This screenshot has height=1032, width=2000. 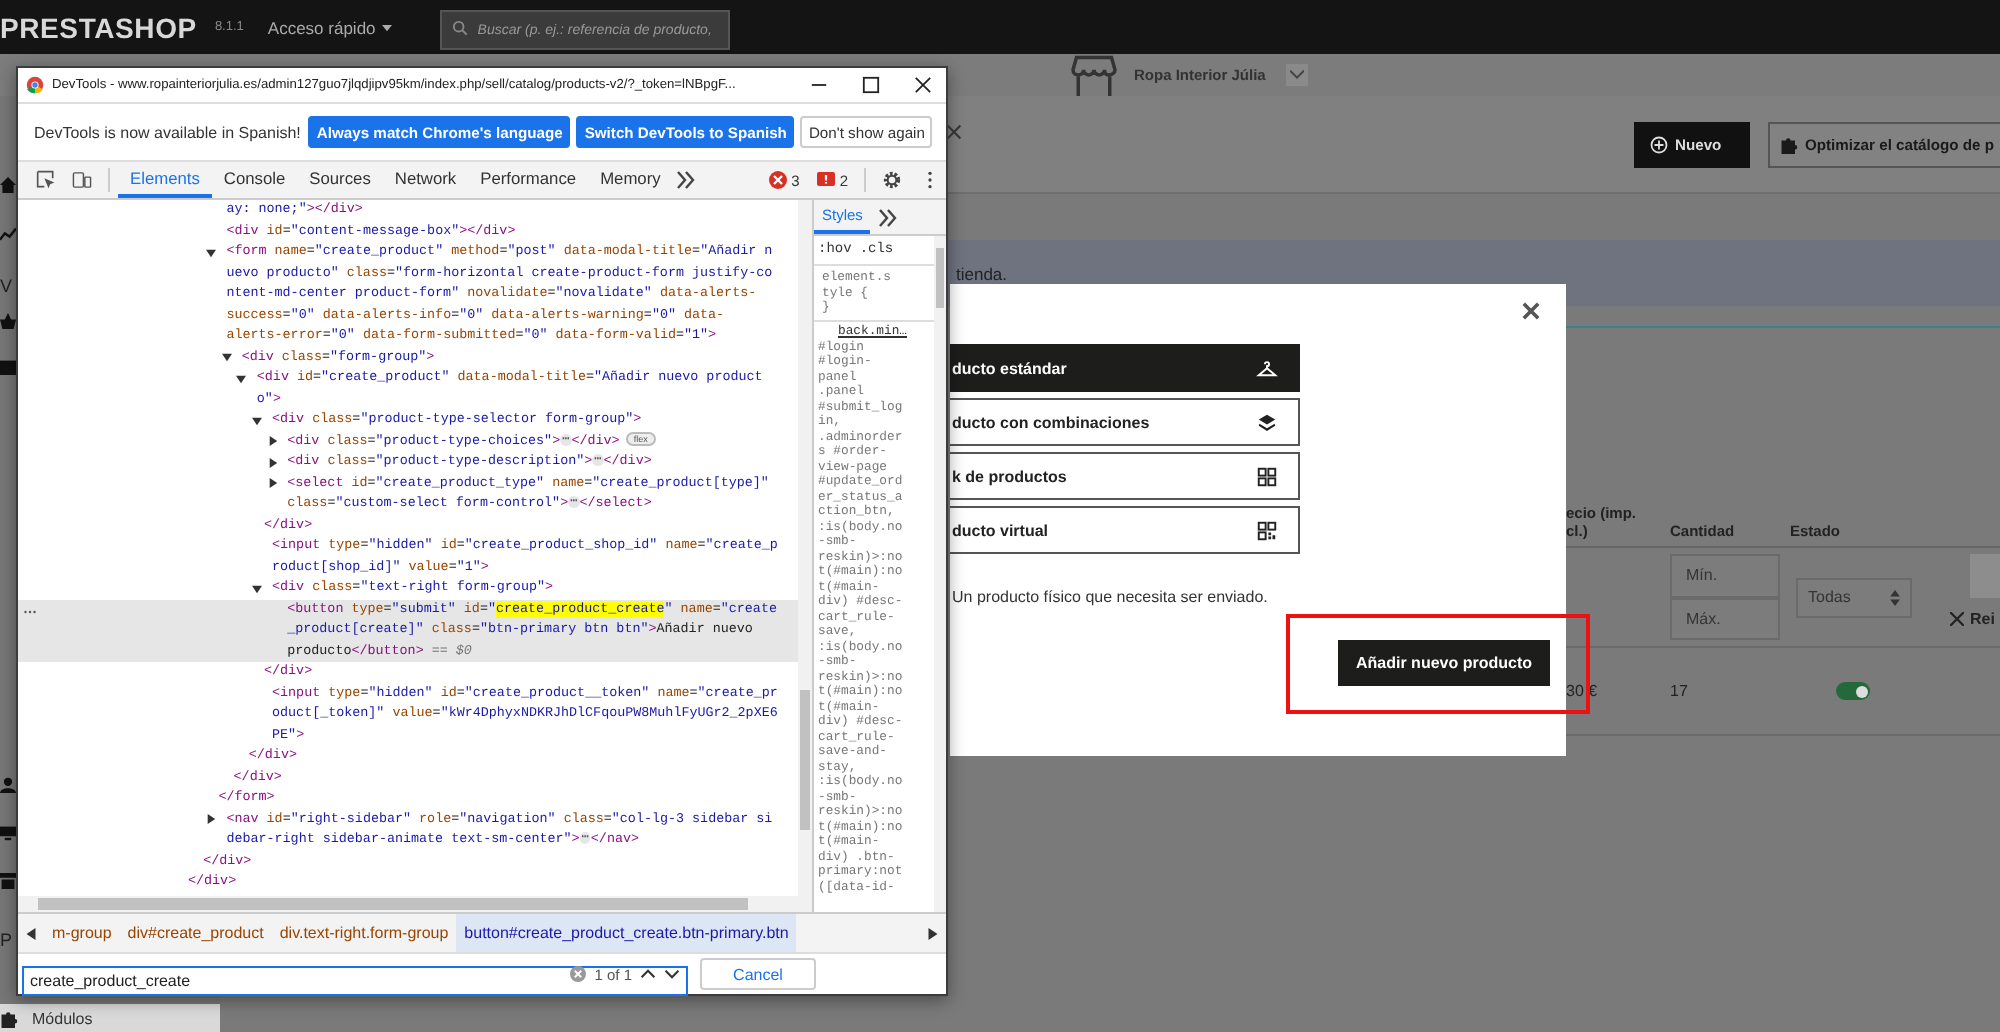 What do you see at coordinates (340, 180) in the screenshot?
I see `devtools-tab: Sources` at bounding box center [340, 180].